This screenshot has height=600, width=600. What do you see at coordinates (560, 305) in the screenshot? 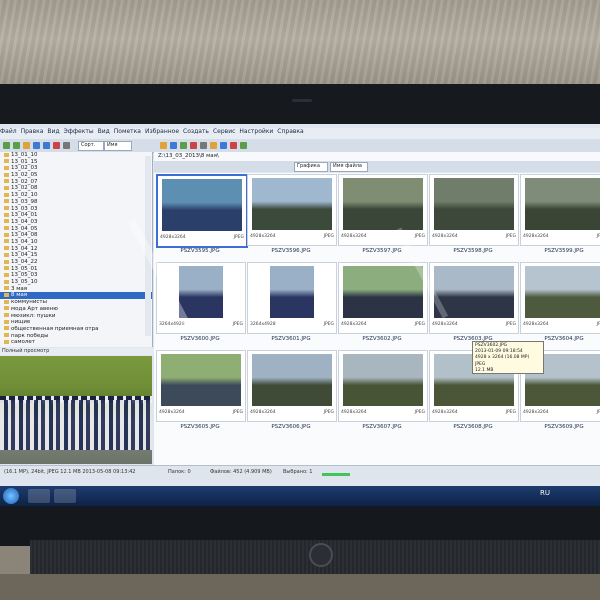
I see `thumbnail: 4928x3264JPEGPSZV3604.JPG` at bounding box center [560, 305].